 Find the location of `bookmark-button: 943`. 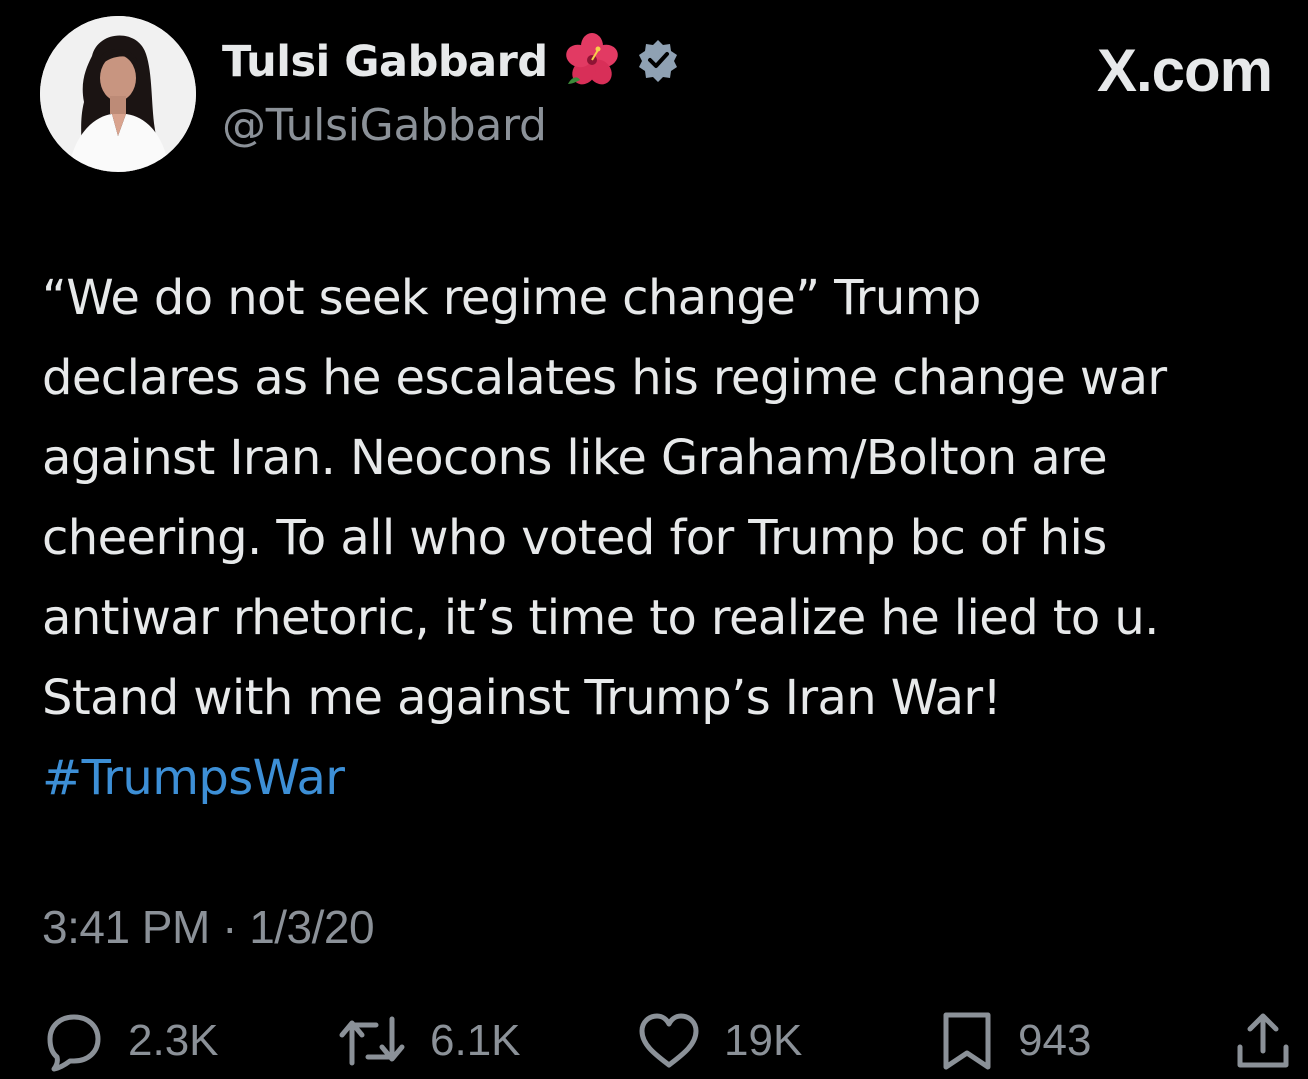

bookmark-button: 943 is located at coordinates (1014, 1041).